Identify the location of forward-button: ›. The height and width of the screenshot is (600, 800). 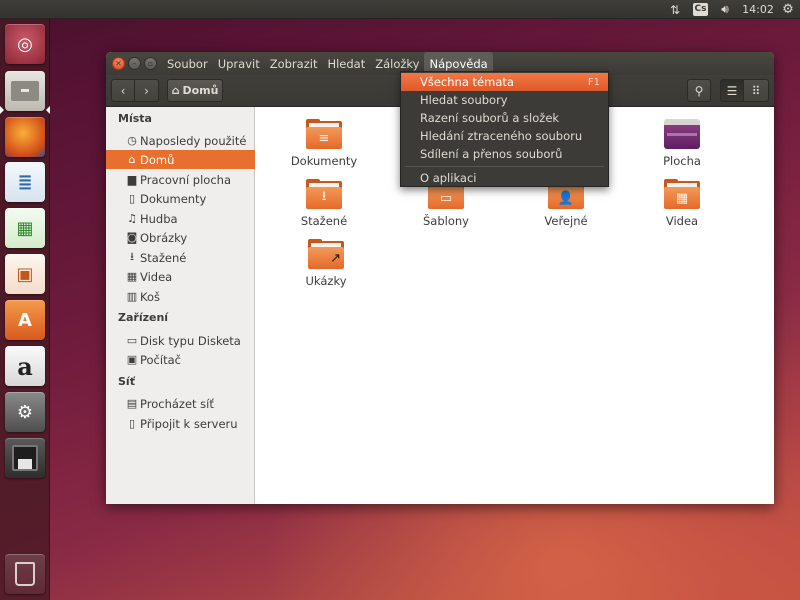
(147, 90).